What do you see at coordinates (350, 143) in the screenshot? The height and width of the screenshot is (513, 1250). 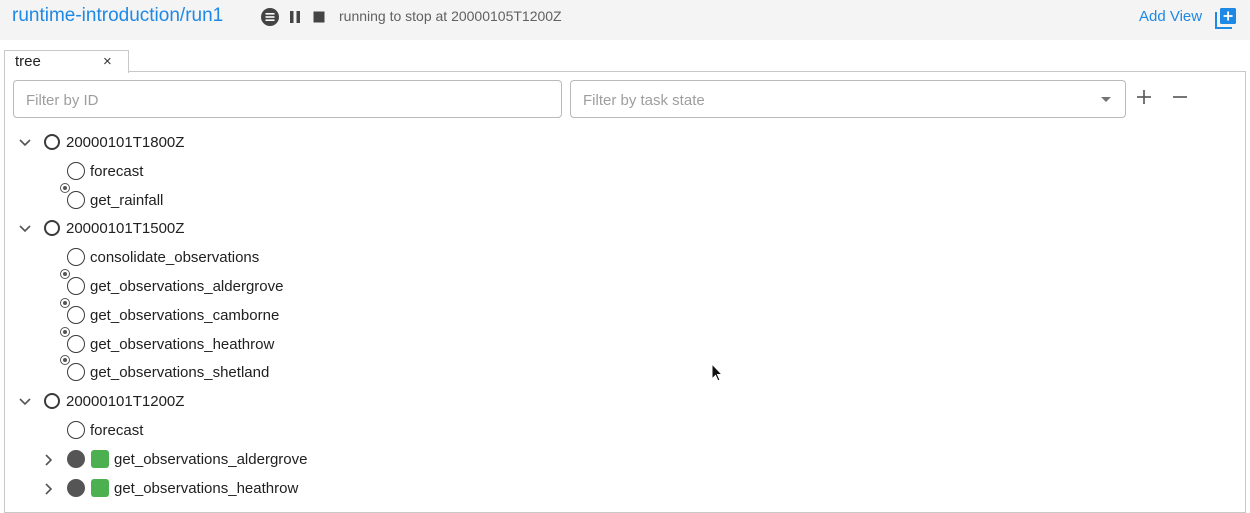 I see `cycle-row: 20000101T1800Z` at bounding box center [350, 143].